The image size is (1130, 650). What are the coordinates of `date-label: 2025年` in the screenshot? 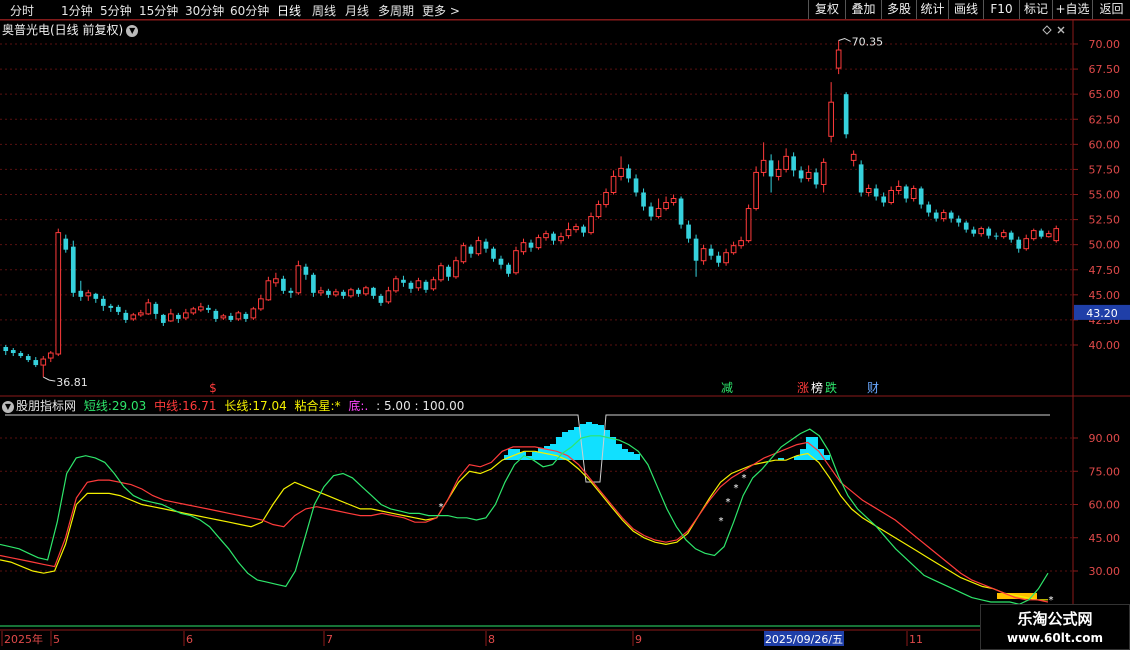 It's located at (23, 639).